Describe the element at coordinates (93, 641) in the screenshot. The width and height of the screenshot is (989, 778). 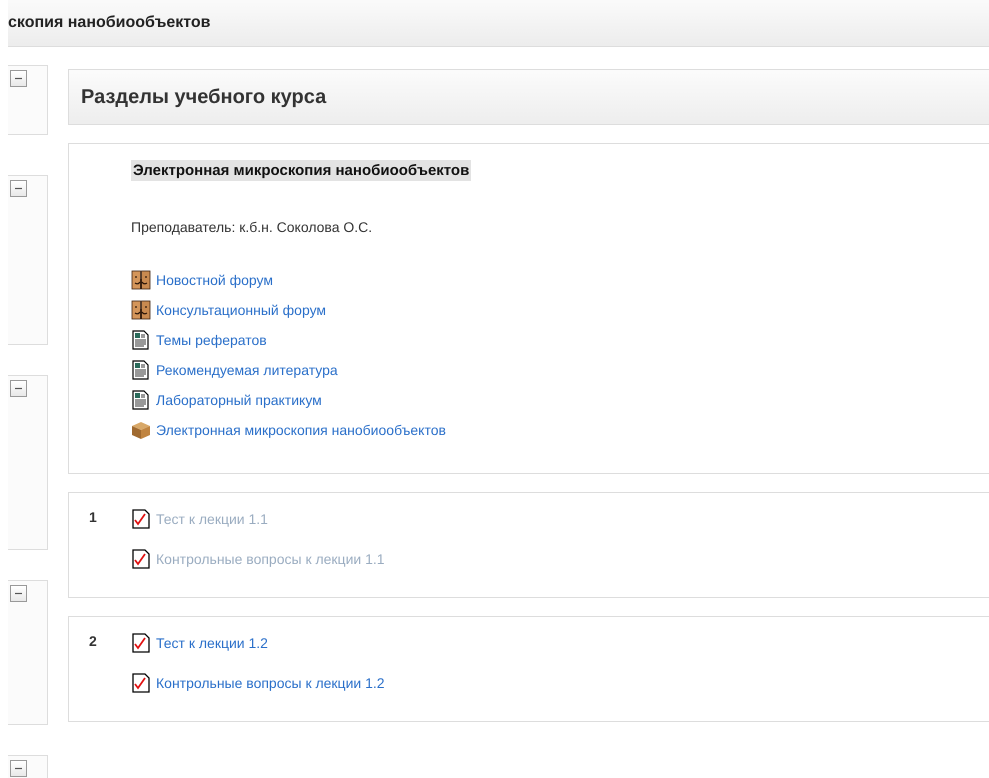
I see `section-number: 2` at that location.